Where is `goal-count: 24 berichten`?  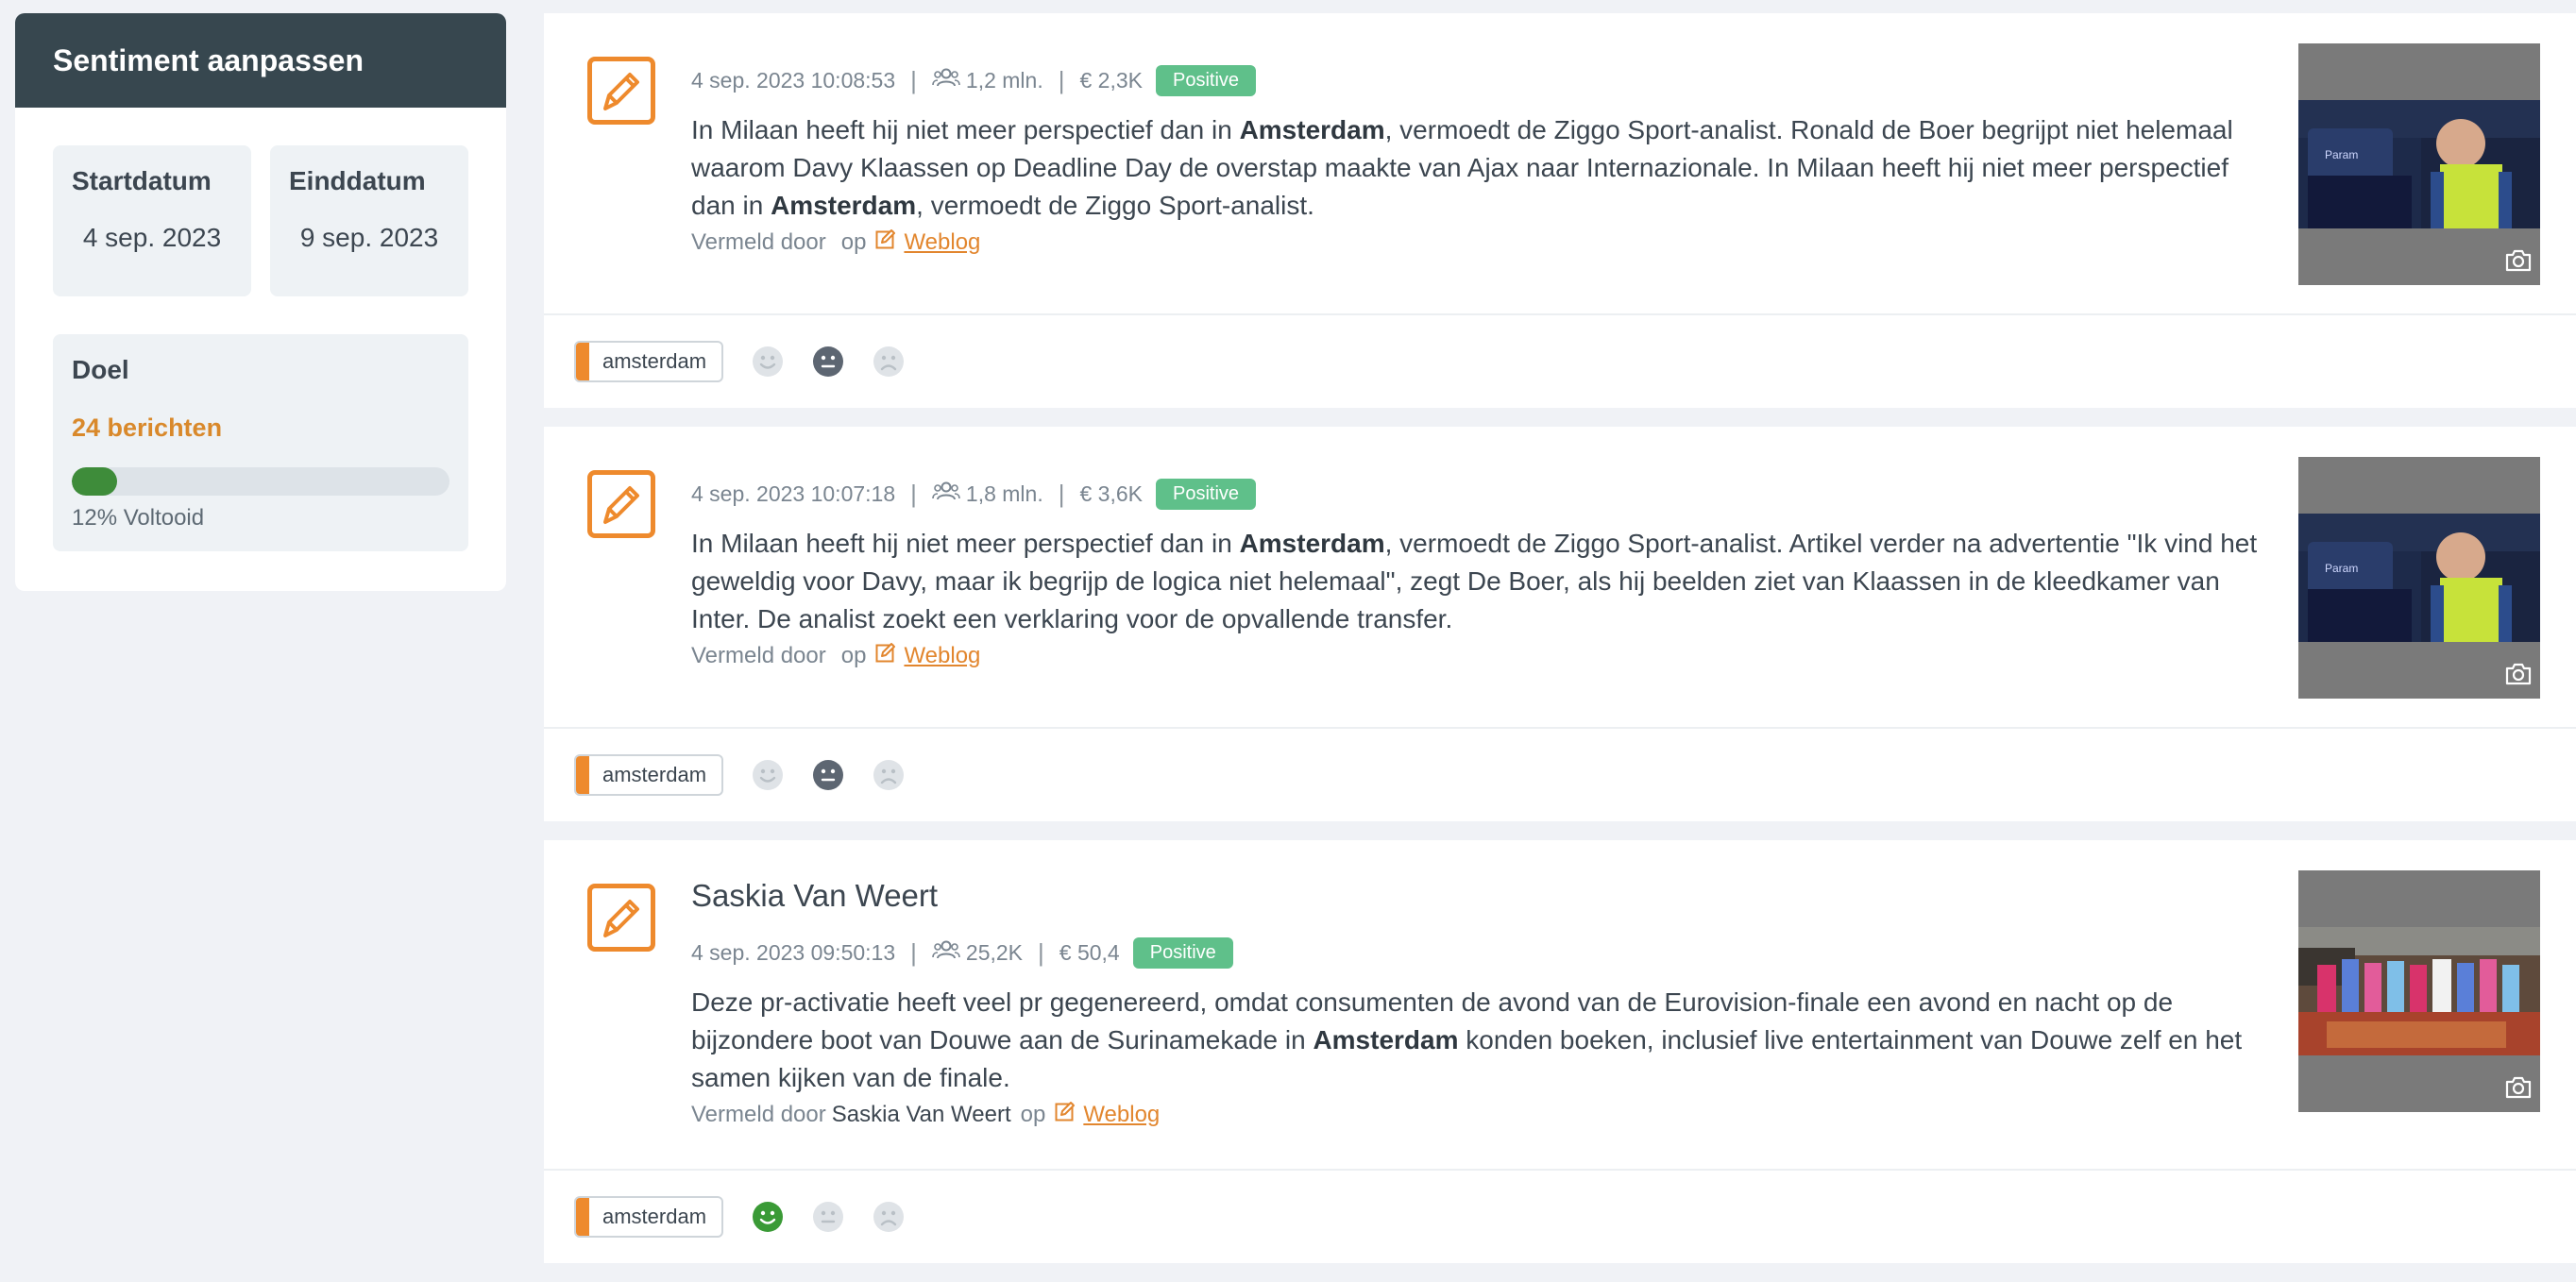
goal-count: 24 berichten is located at coordinates (147, 427).